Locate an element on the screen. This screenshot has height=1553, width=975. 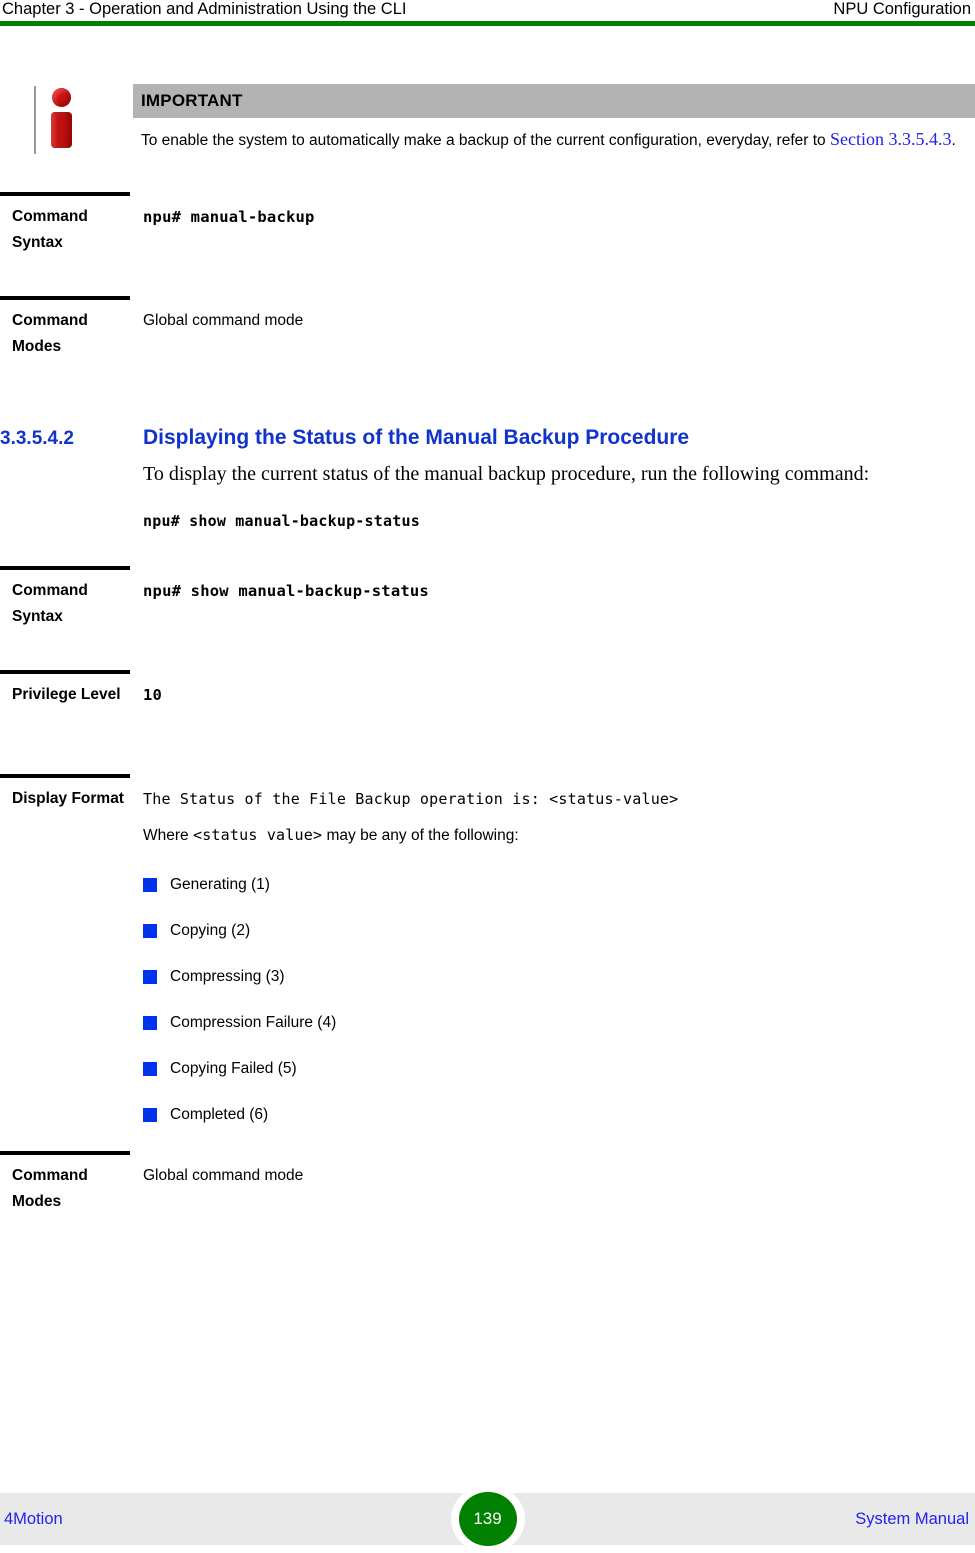
callout-title: IMPORTANT is located at coordinates (192, 100).